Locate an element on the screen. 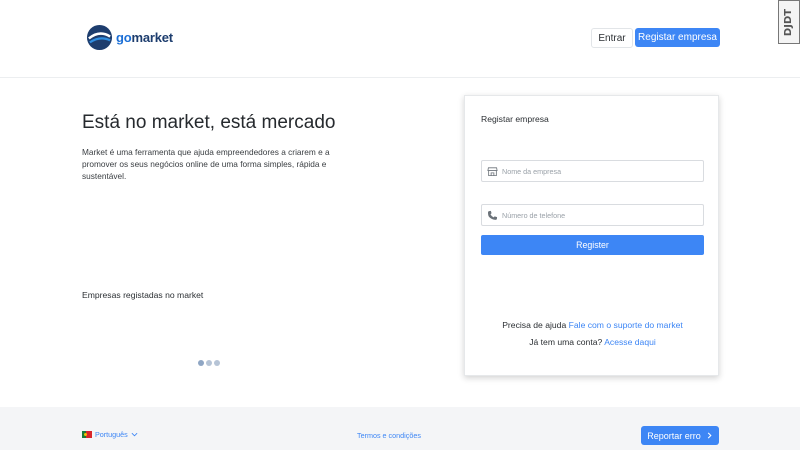  account-line: Já tem uma conta? Acesse daqui is located at coordinates (592, 342).